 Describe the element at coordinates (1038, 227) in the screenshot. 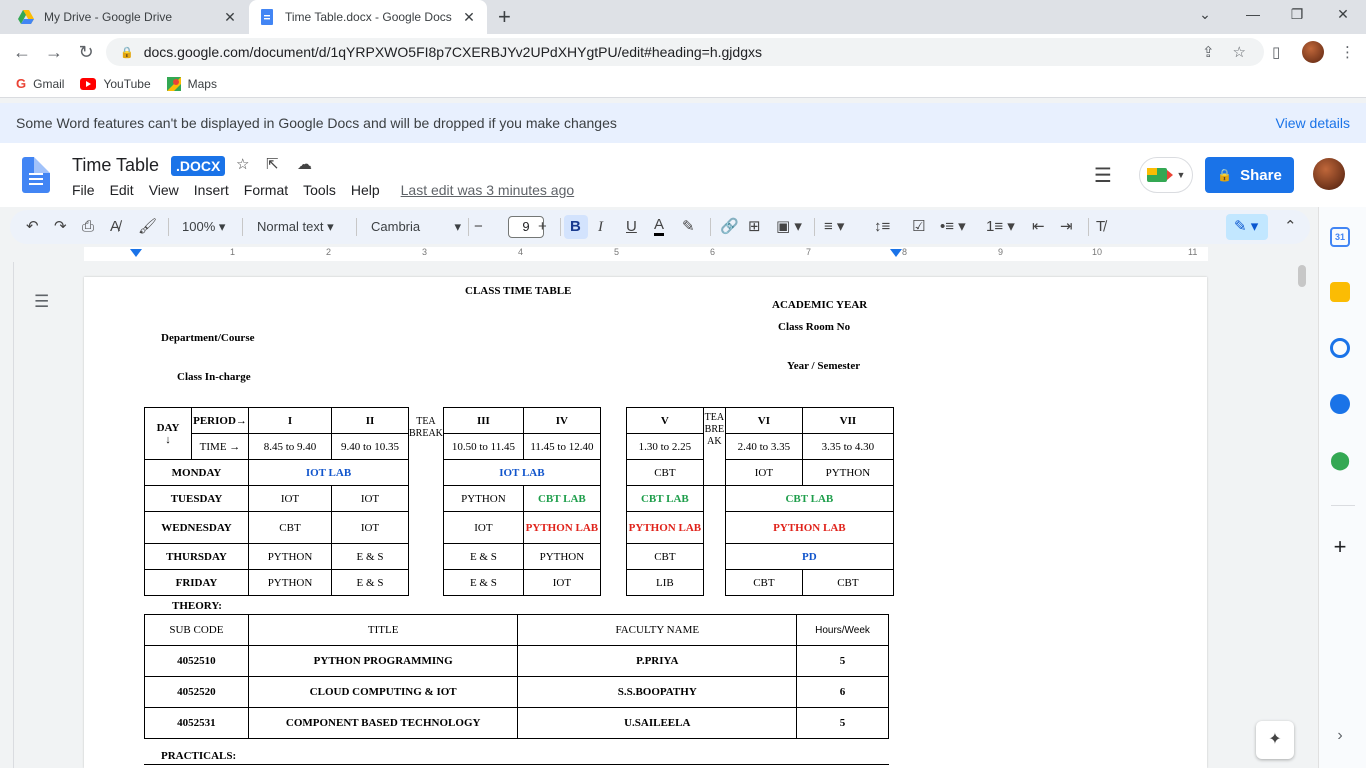

I see `decrease-indent-icon: ⇤` at that location.